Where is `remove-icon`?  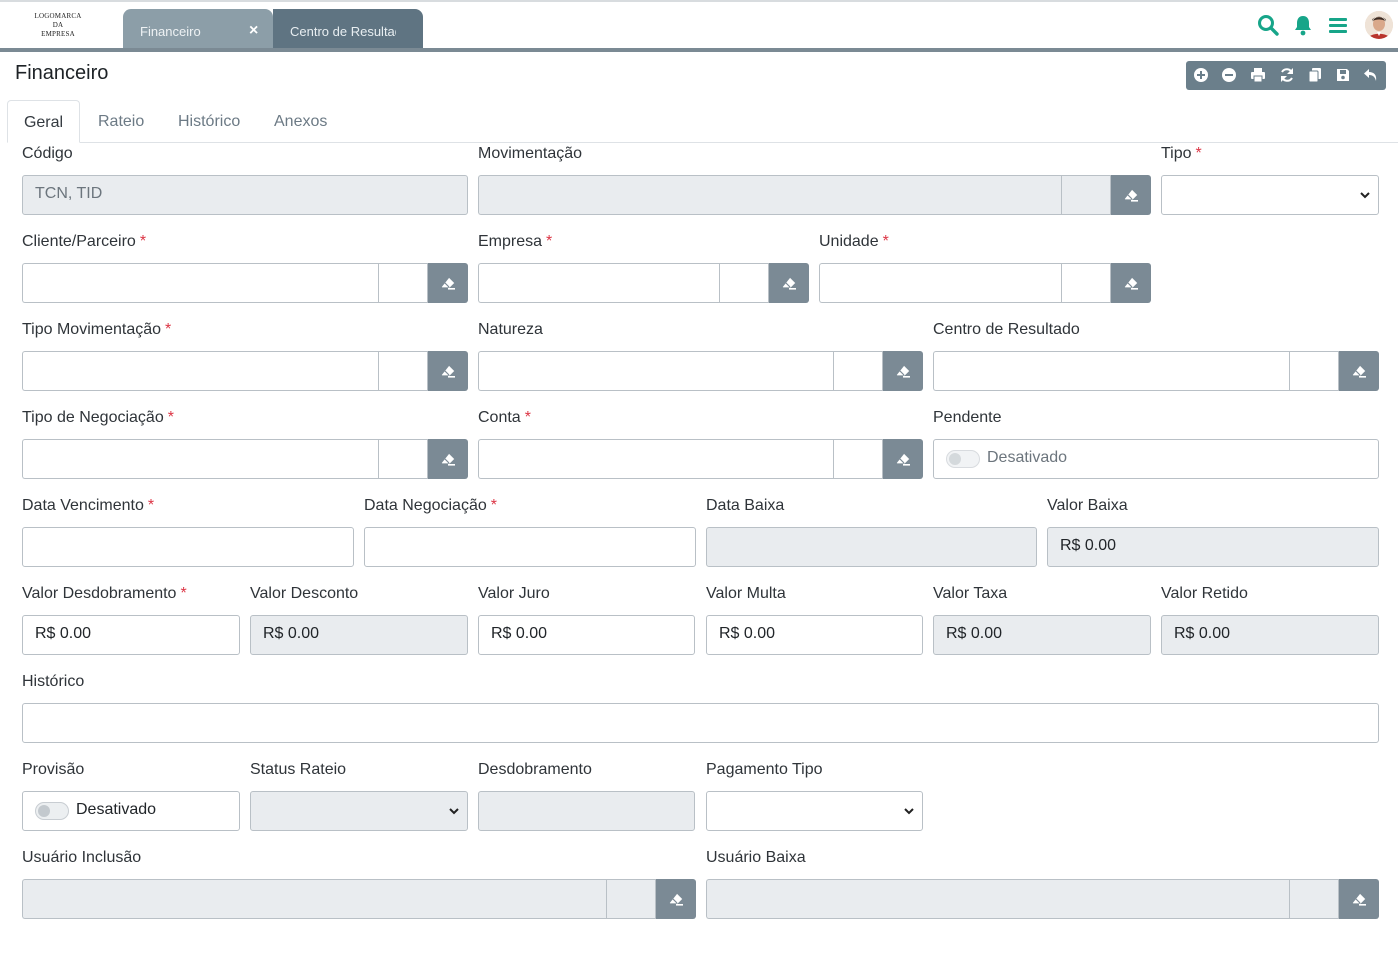
remove-icon is located at coordinates (1229, 75).